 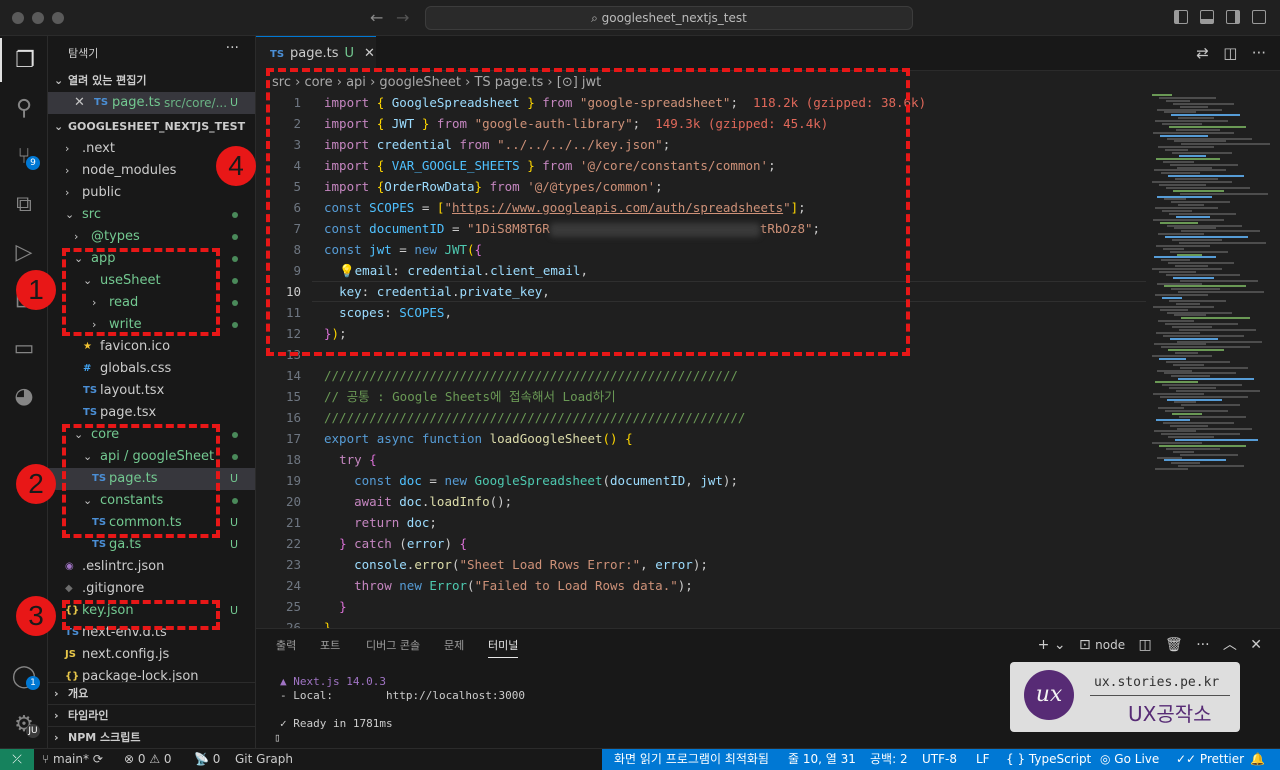 I want to click on problems-indicator: ⊗ 0 ⚠ 0, so click(x=148, y=759).